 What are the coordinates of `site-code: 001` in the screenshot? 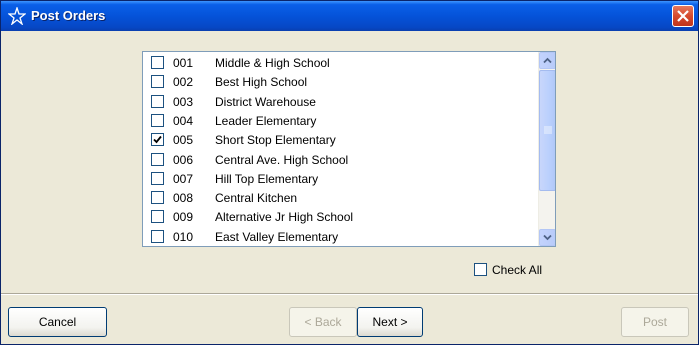 It's located at (183, 63).